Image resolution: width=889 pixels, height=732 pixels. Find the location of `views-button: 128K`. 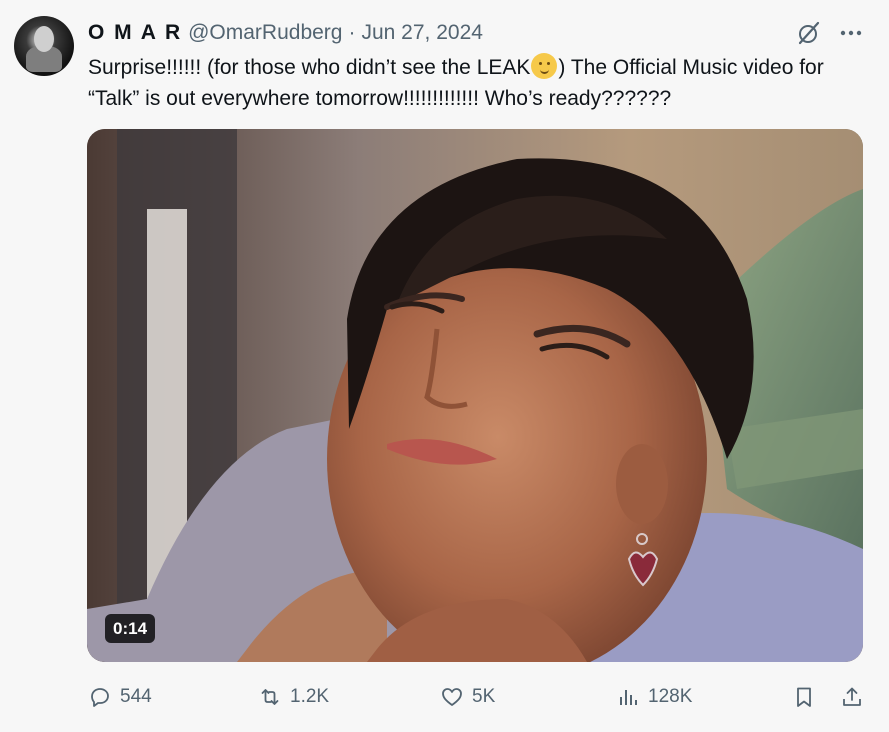

views-button: 128K is located at coordinates (654, 697).